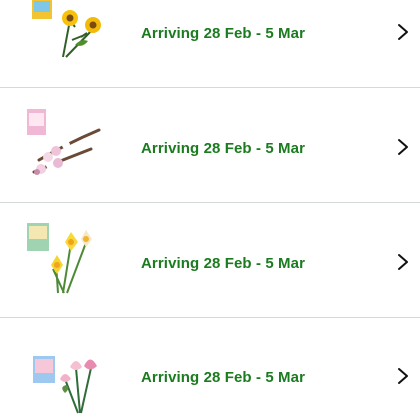  What do you see at coordinates (65, 385) in the screenshot?
I see `lotus-flowers-lego-set-icon` at bounding box center [65, 385].